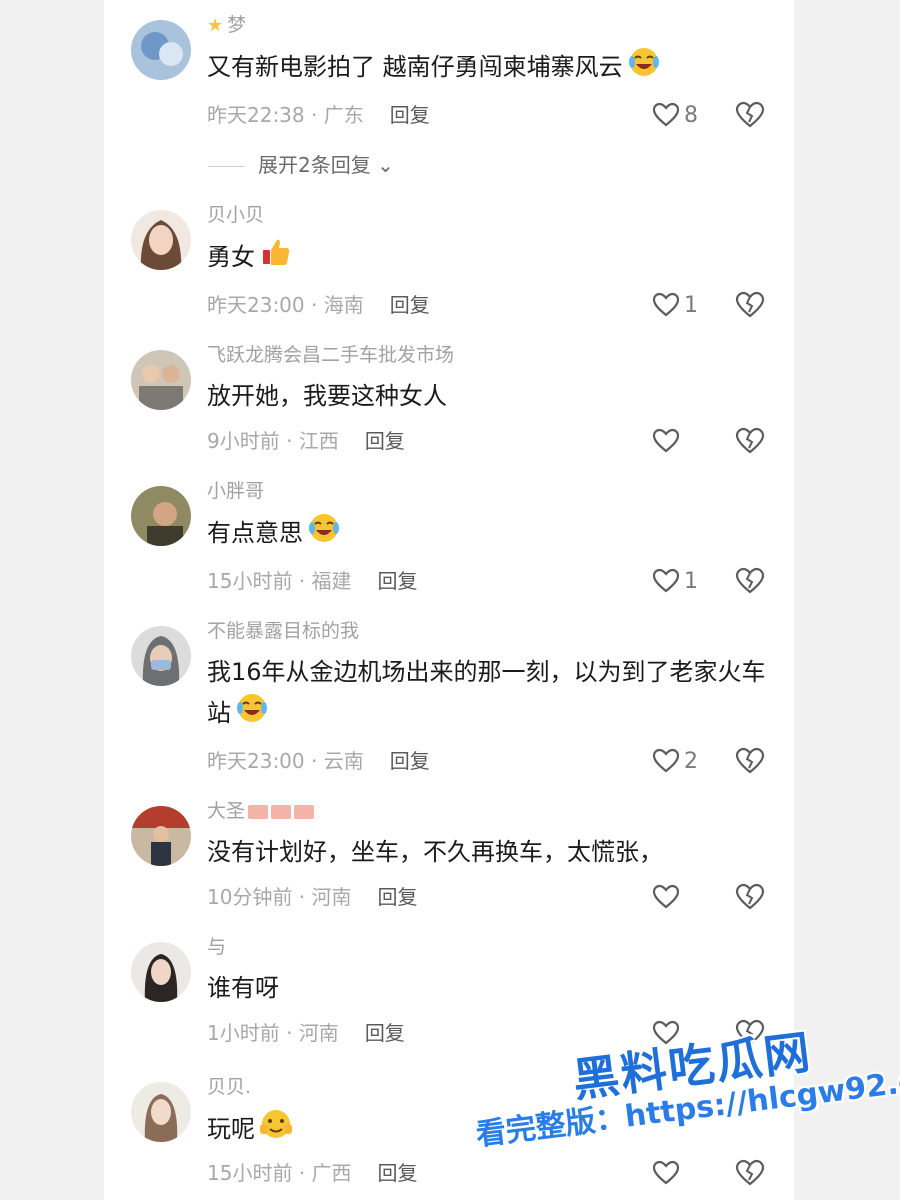 This screenshot has width=900, height=1200. Describe the element at coordinates (691, 115) in the screenshot. I see `like-count: 8` at that location.